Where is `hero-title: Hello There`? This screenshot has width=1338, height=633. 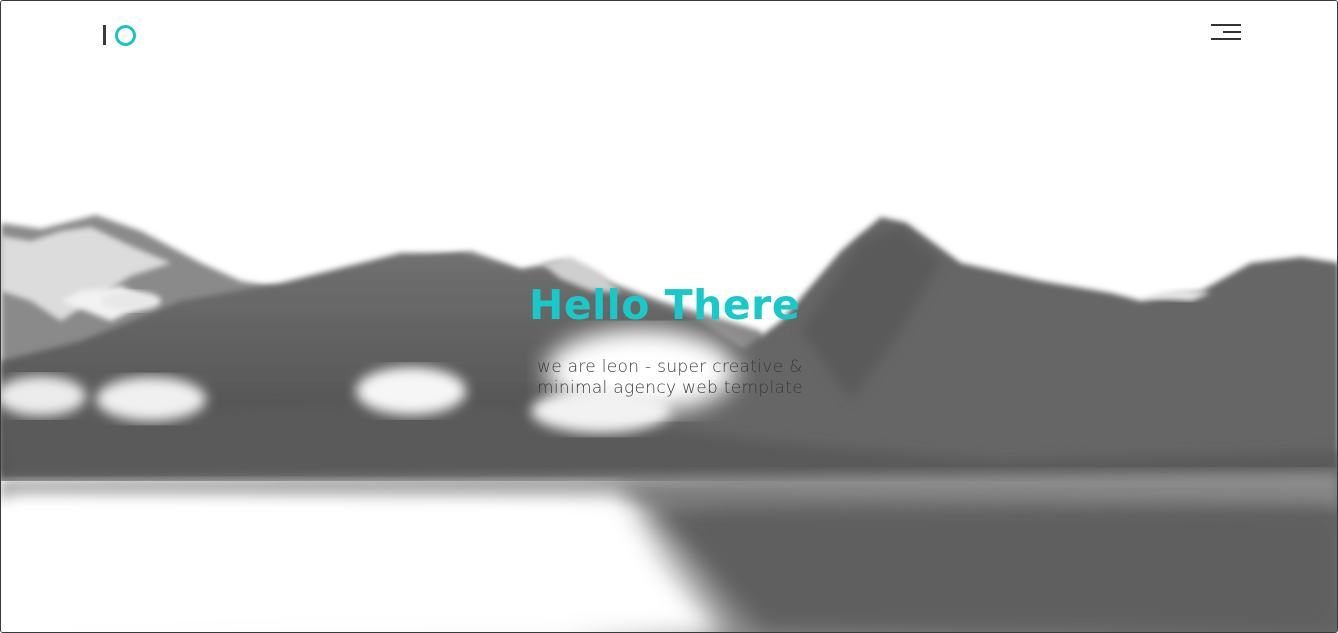
hero-title: Hello There is located at coordinates (665, 305).